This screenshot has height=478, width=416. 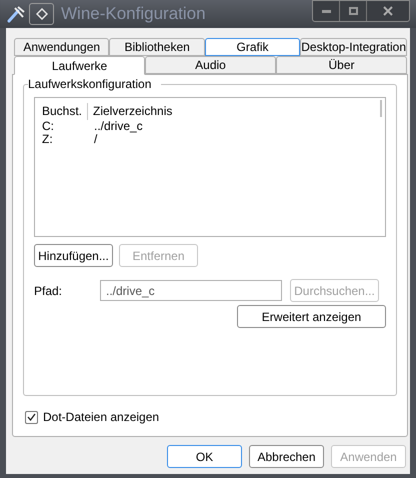 What do you see at coordinates (157, 47) in the screenshot?
I see `tab: Bibliotheken` at bounding box center [157, 47].